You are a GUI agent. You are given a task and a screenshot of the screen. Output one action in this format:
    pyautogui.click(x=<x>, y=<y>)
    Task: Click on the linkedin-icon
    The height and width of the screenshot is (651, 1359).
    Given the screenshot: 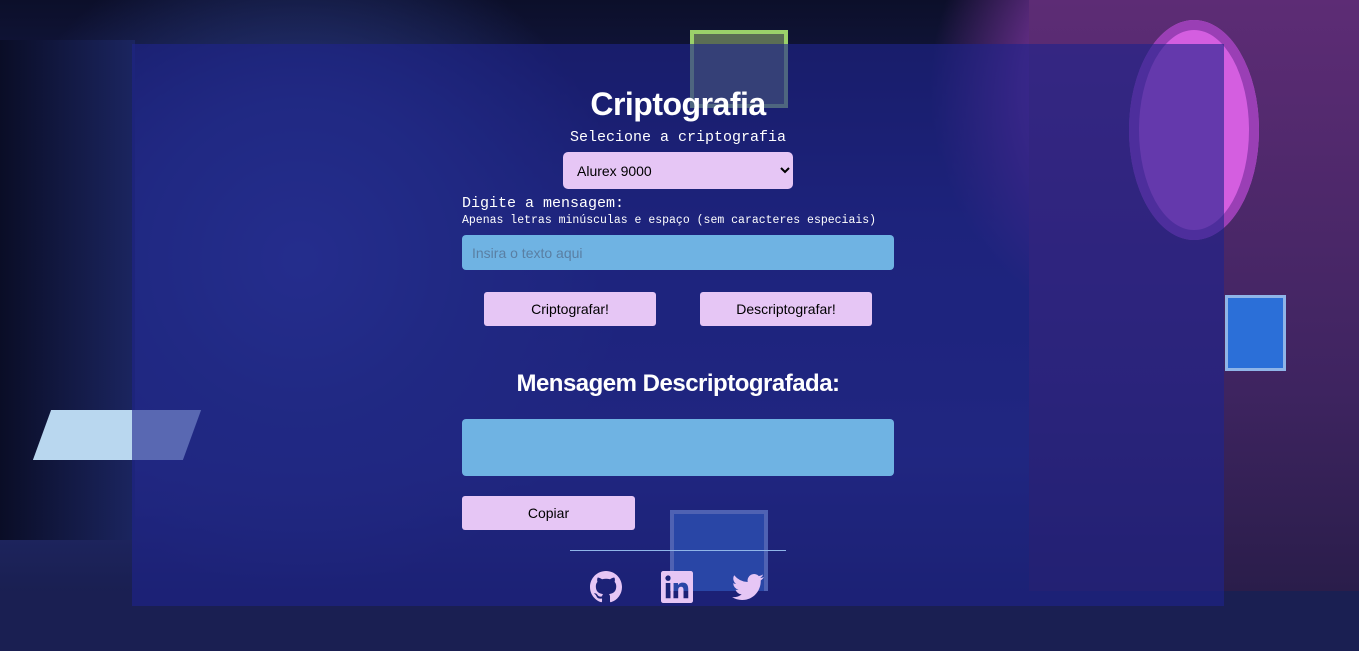 What is the action you would take?
    pyautogui.click(x=677, y=587)
    